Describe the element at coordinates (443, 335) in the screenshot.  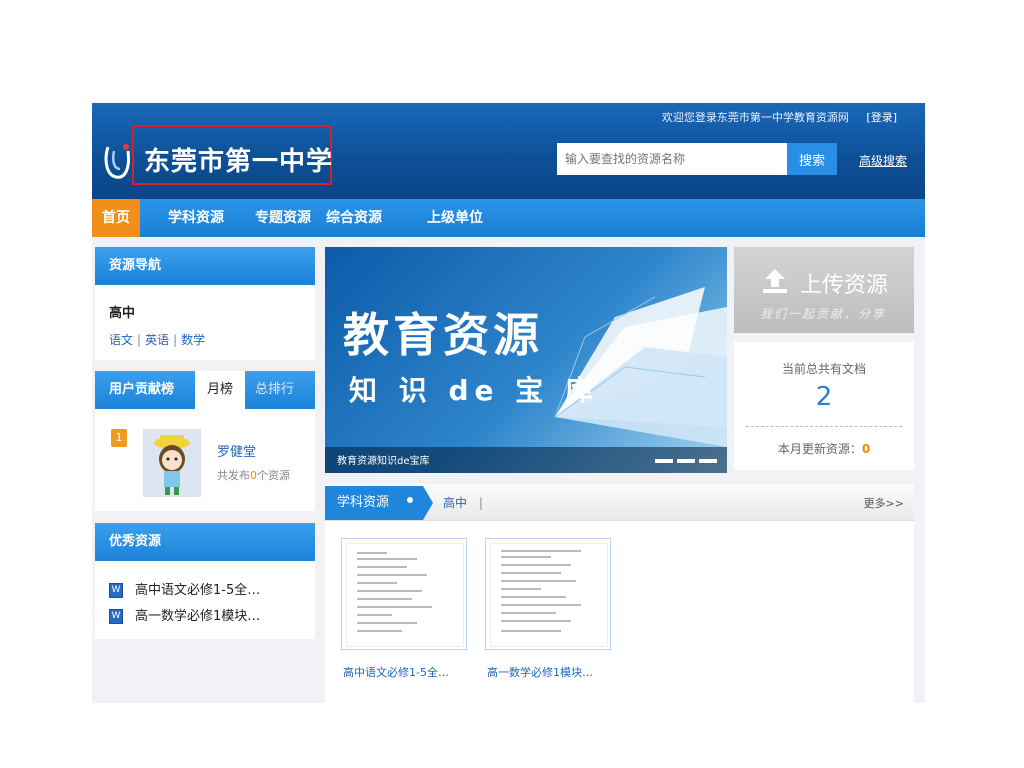
I see `banner-headline: 教育资源` at that location.